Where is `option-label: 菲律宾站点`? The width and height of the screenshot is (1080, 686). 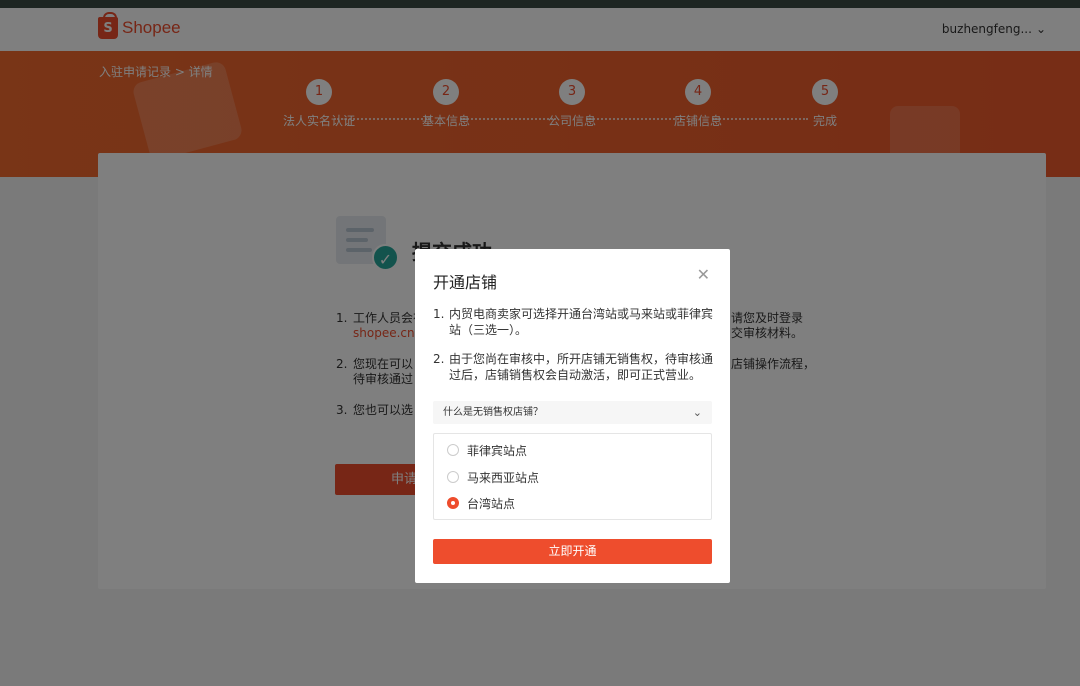 option-label: 菲律宾站点 is located at coordinates (497, 450).